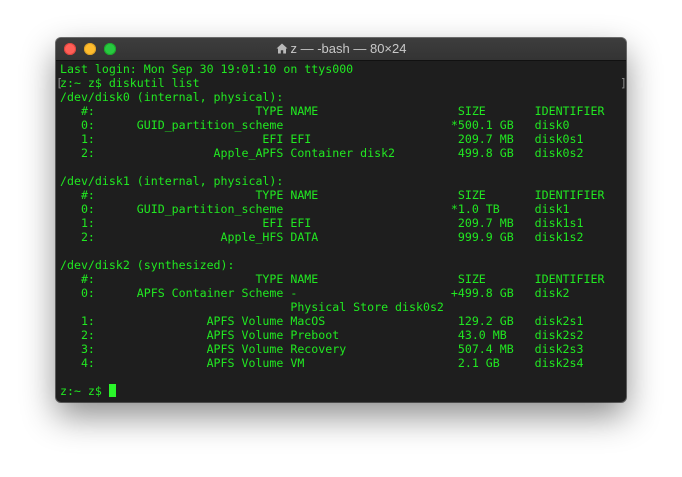 The image size is (682, 477). I want to click on terminal-line: 4: APFS Volume VM 2.1 GB disk2s4, so click(322, 363).